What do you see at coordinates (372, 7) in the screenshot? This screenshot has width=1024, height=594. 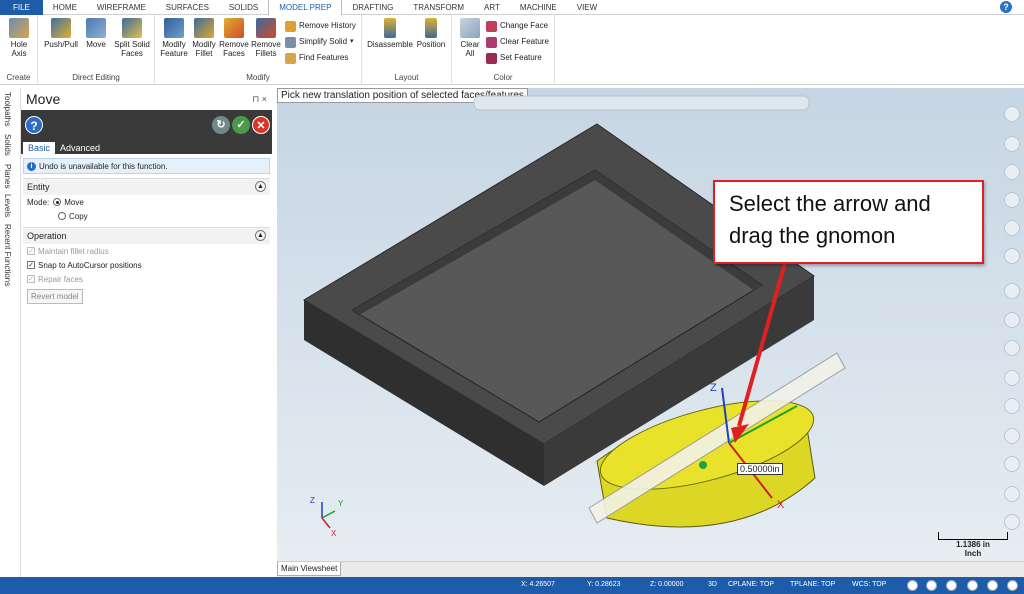 I see `tab-drafting: DRAFTING` at bounding box center [372, 7].